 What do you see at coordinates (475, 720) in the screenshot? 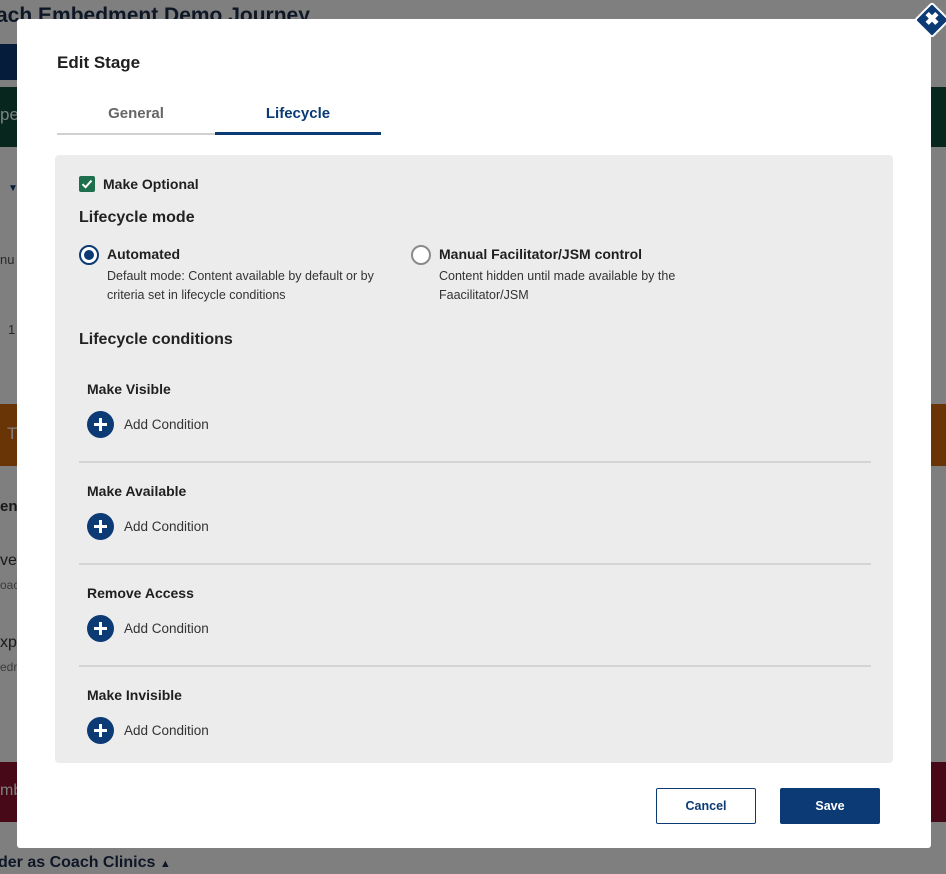
I see `condition-group-make-invisible: Make Invisible Add Condition` at bounding box center [475, 720].